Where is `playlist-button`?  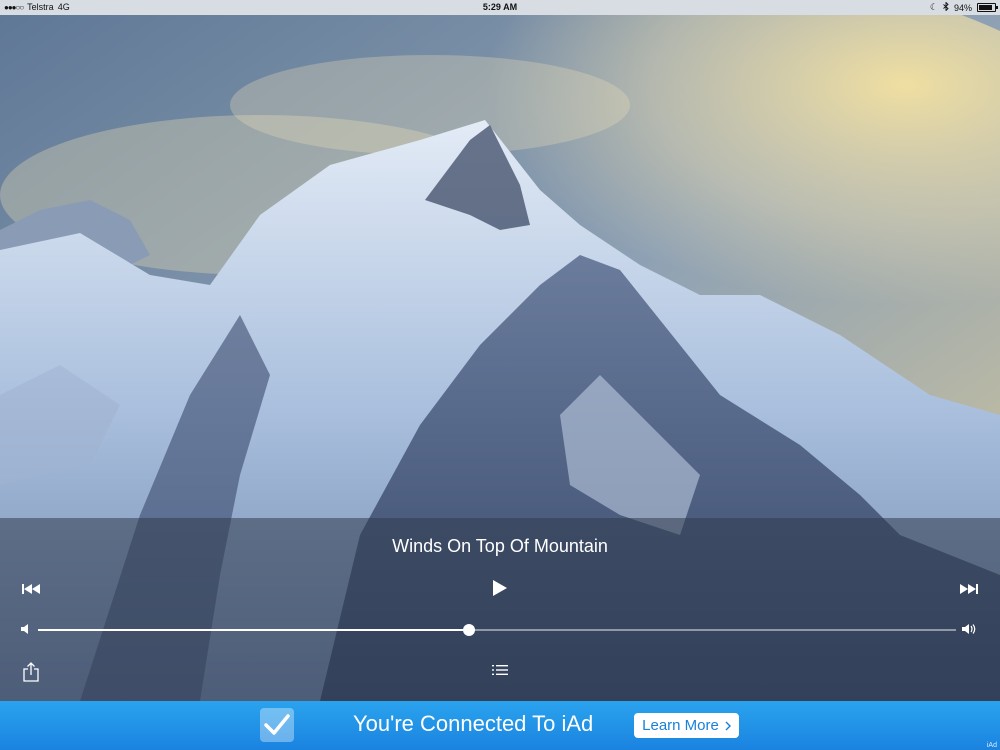
playlist-button is located at coordinates (500, 670).